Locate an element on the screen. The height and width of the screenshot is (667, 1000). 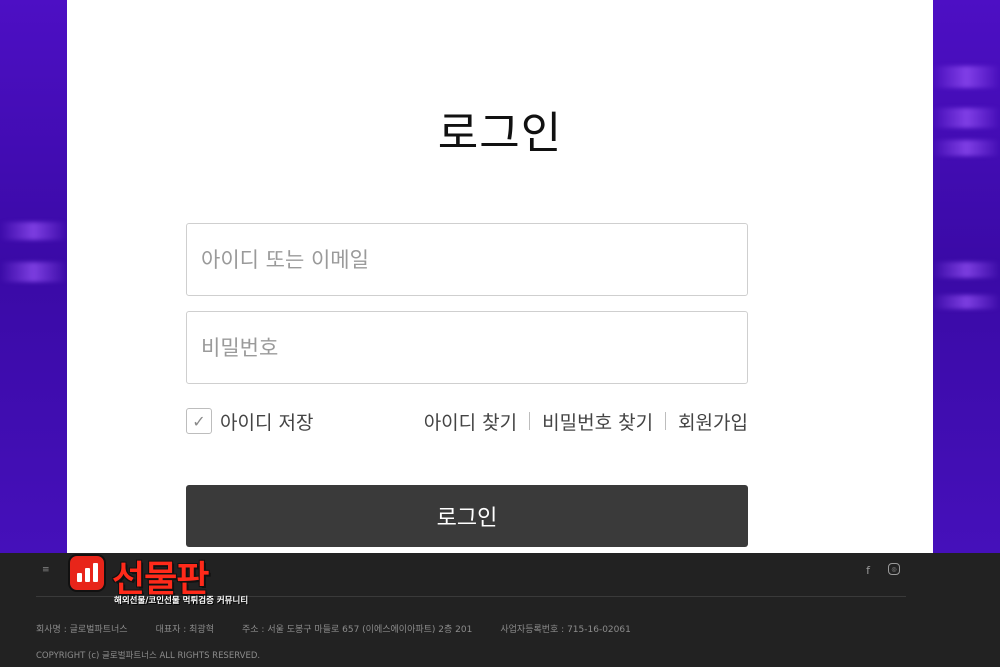
id-field is located at coordinates (467, 259).